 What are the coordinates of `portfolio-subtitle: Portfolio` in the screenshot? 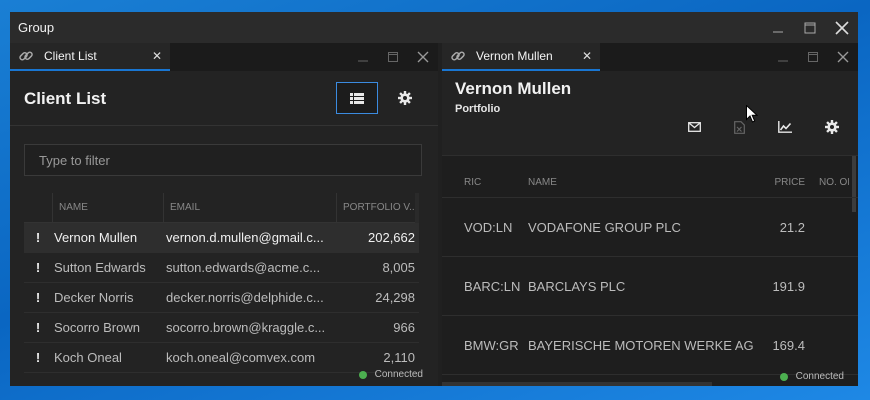 It's located at (478, 109).